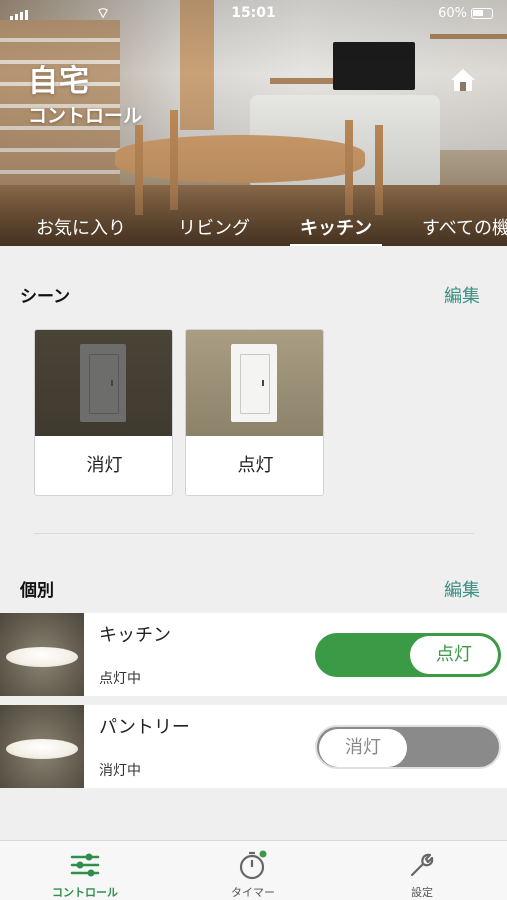 This screenshot has height=900, width=507. What do you see at coordinates (120, 771) in the screenshot?
I see `device-state: 消灯中` at bounding box center [120, 771].